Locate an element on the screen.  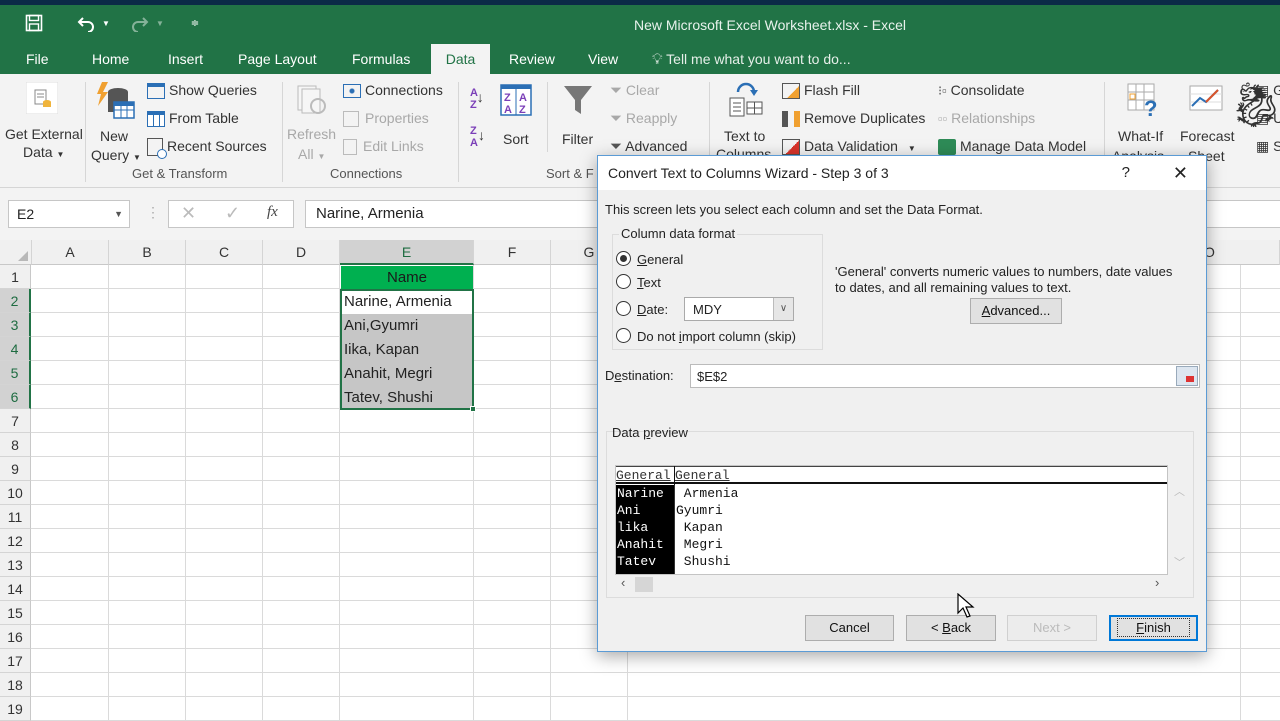
finish-button: Finish is located at coordinates (1153, 628).